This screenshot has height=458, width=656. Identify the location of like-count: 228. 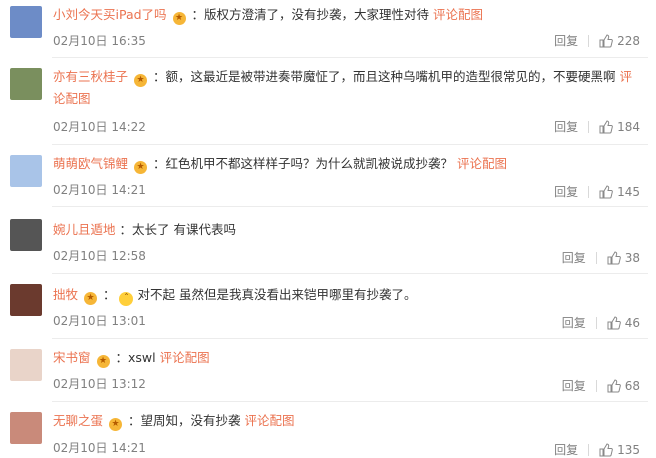
(628, 40).